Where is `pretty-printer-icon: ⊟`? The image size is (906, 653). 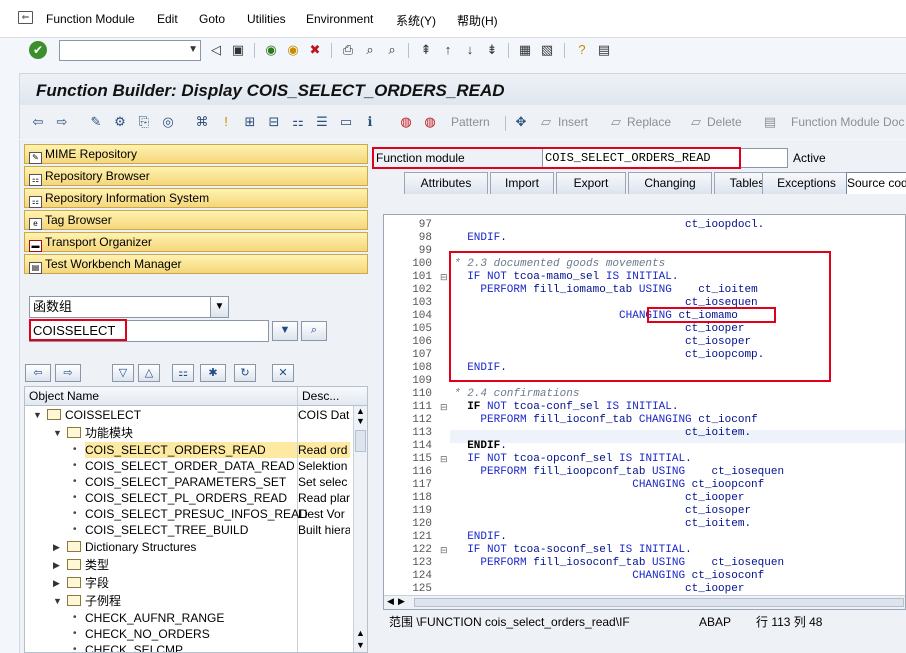
pretty-printer-icon: ⊟ is located at coordinates (274, 122).